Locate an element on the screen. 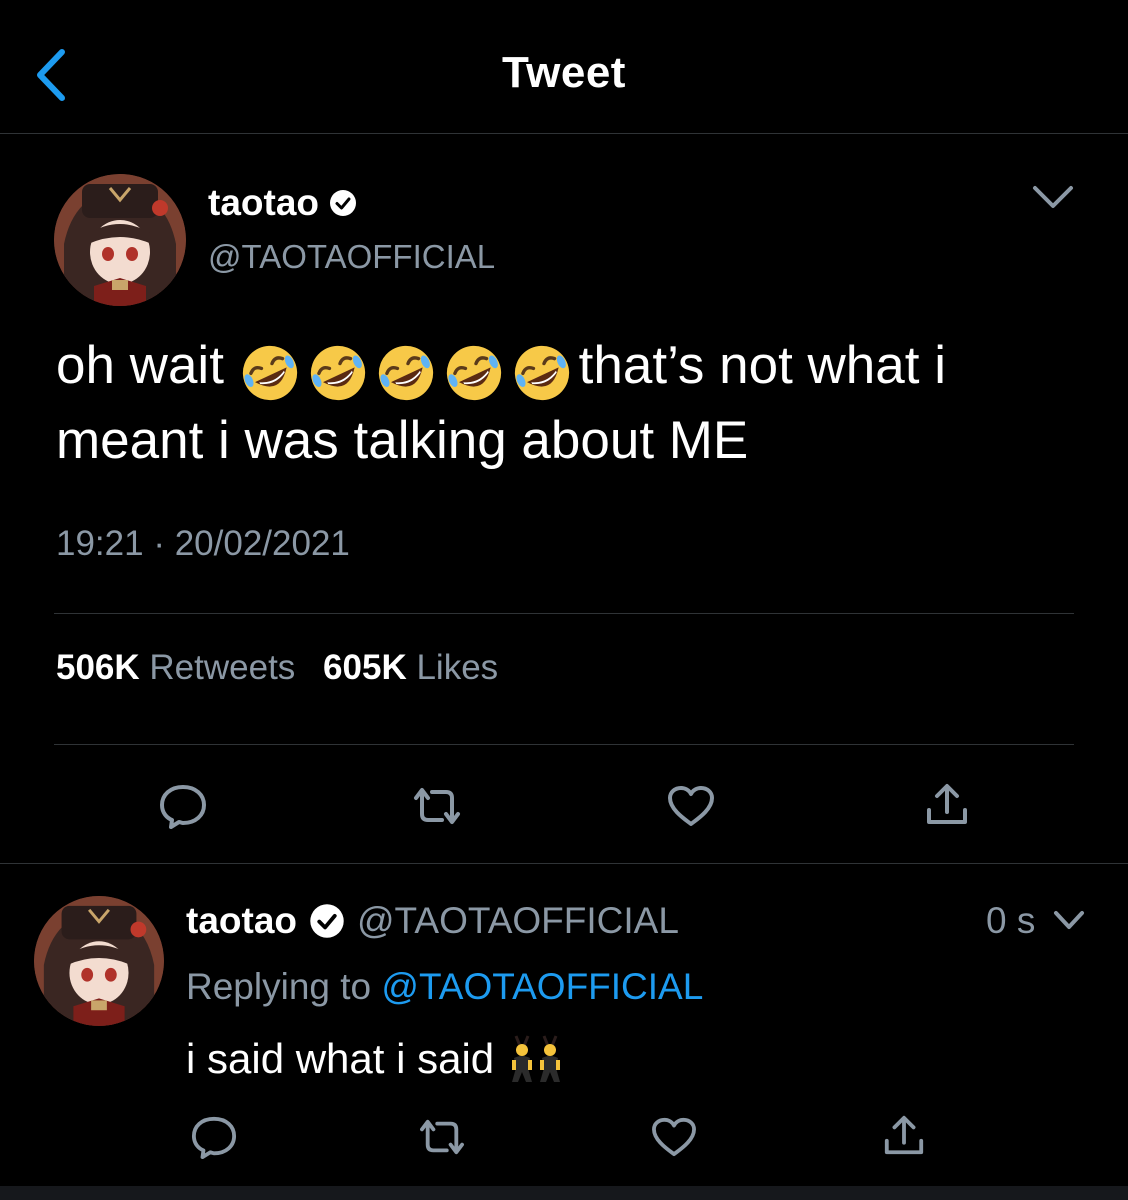 This screenshot has height=1200, width=1128. likes-count: 605K is located at coordinates (365, 667).